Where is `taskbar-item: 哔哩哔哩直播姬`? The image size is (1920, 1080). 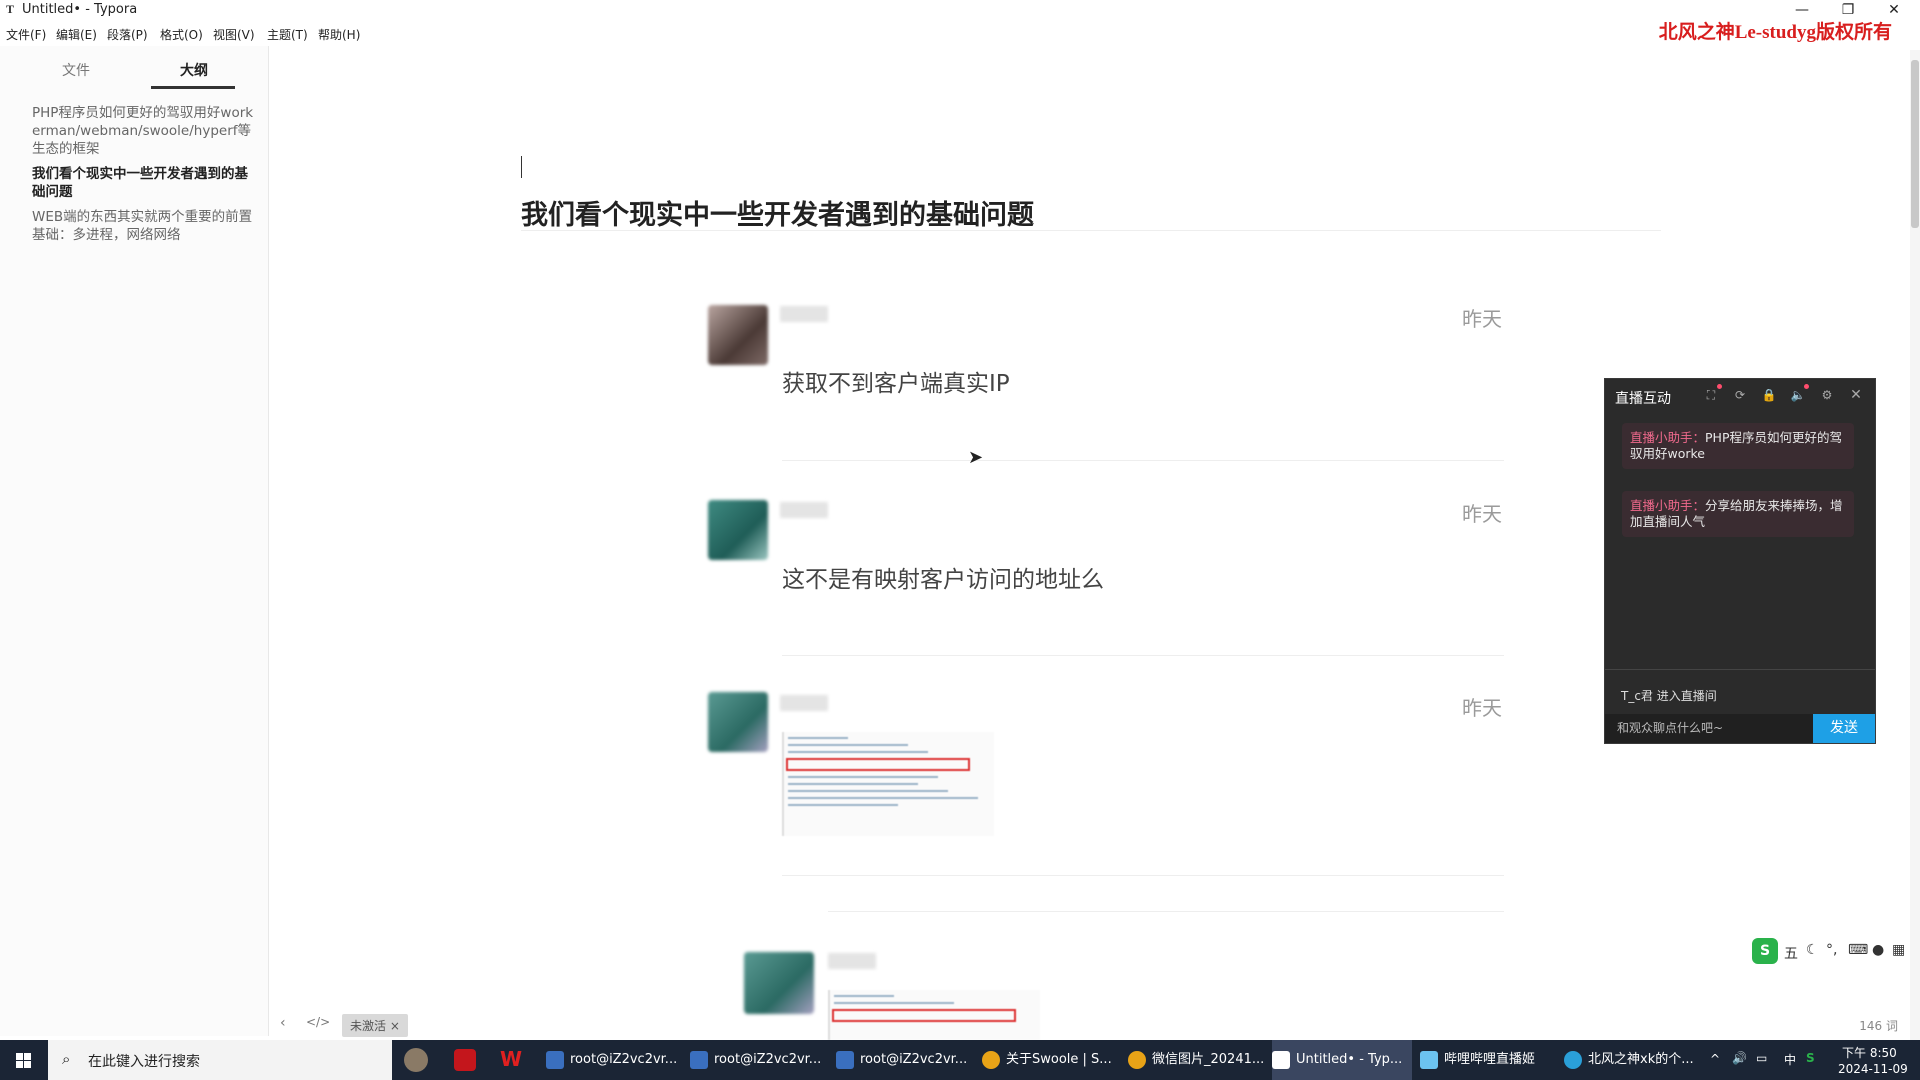 taskbar-item: 哔哩哔哩直播姬 is located at coordinates (1488, 1060).